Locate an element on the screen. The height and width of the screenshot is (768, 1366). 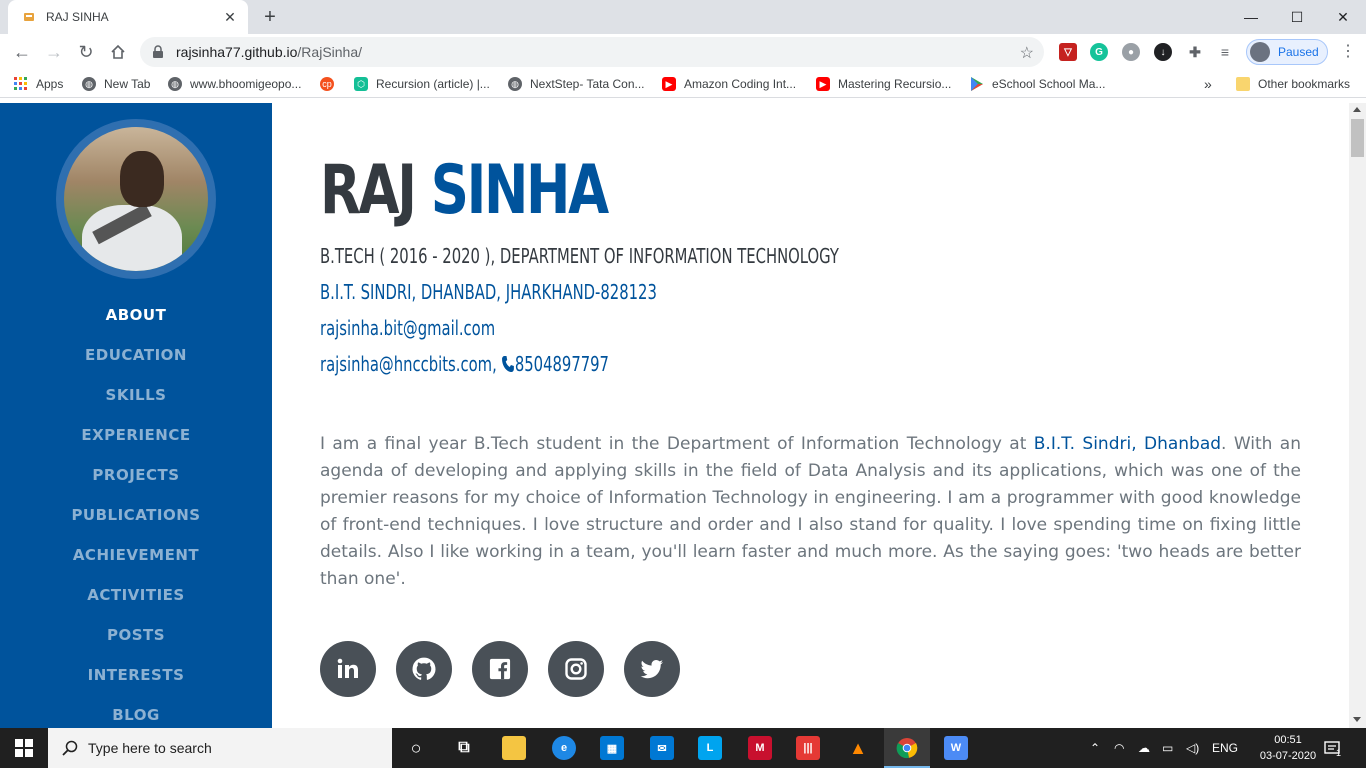
bookmark-label: Apps is located at coordinates (50, 84).